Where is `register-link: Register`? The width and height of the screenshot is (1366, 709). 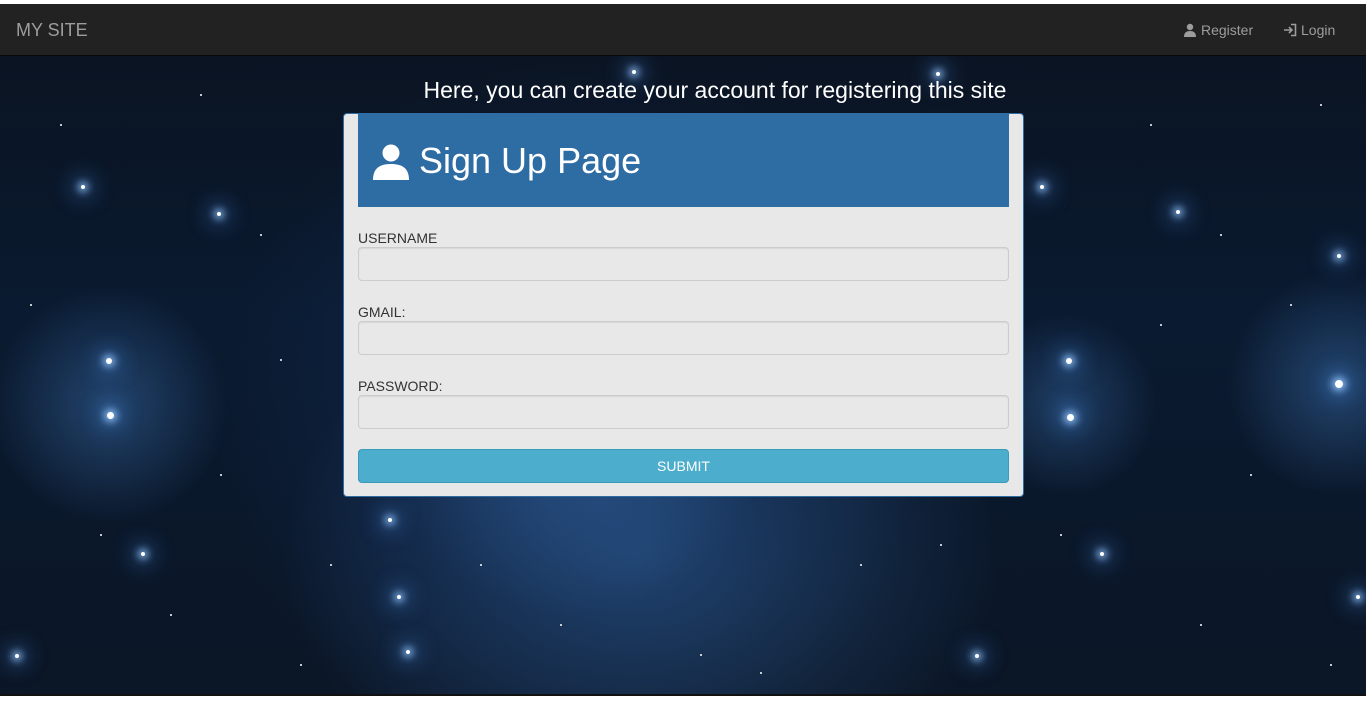 register-link: Register is located at coordinates (1218, 30).